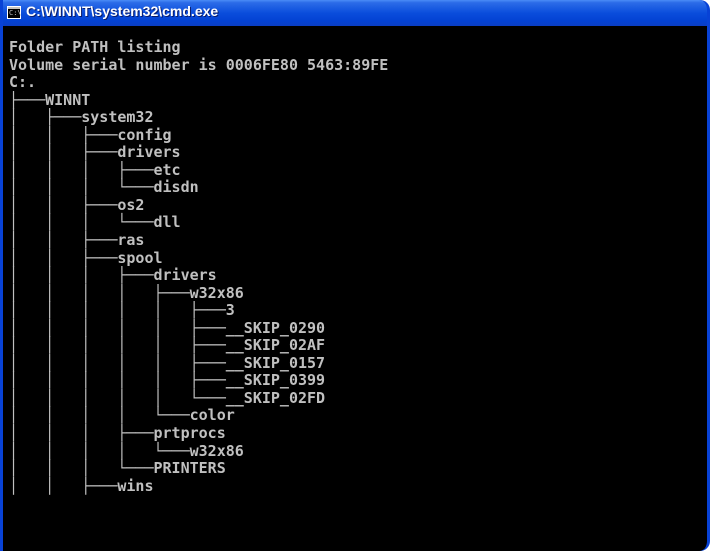 Image resolution: width=712 pixels, height=553 pixels. What do you see at coordinates (167, 327) in the screenshot?
I see `console-line: │ │ │ │ │ ├───__SKIP_0290` at bounding box center [167, 327].